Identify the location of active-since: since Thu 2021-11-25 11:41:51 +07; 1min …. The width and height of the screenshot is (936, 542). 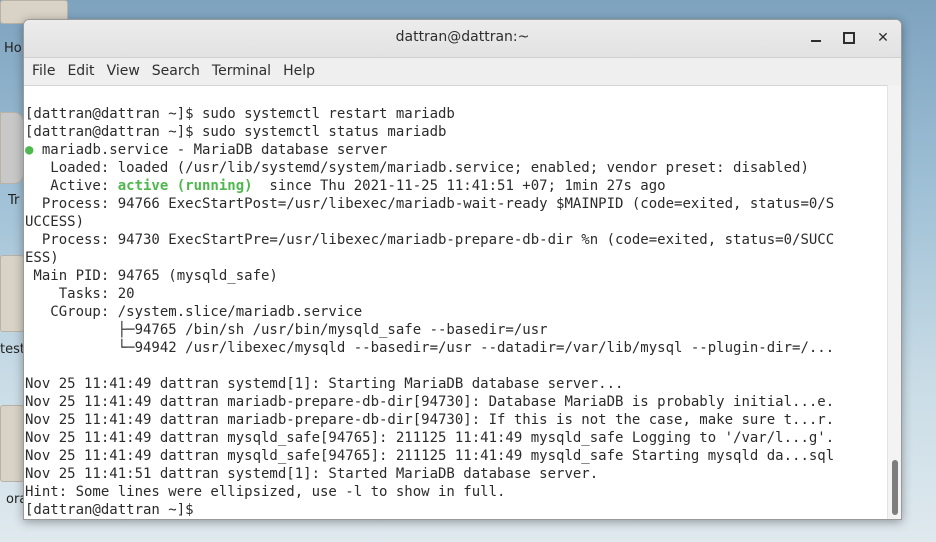
(459, 186).